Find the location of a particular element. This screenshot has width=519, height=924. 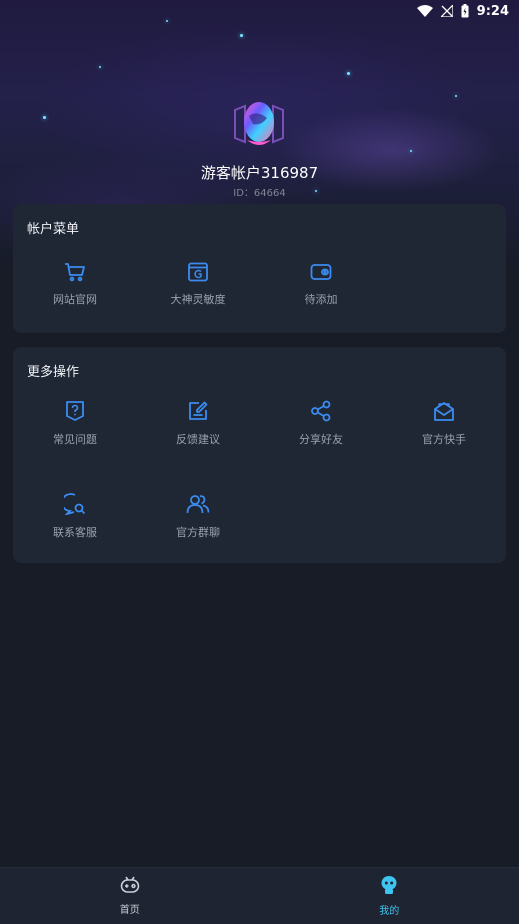

wallet-icon is located at coordinates (321, 272).